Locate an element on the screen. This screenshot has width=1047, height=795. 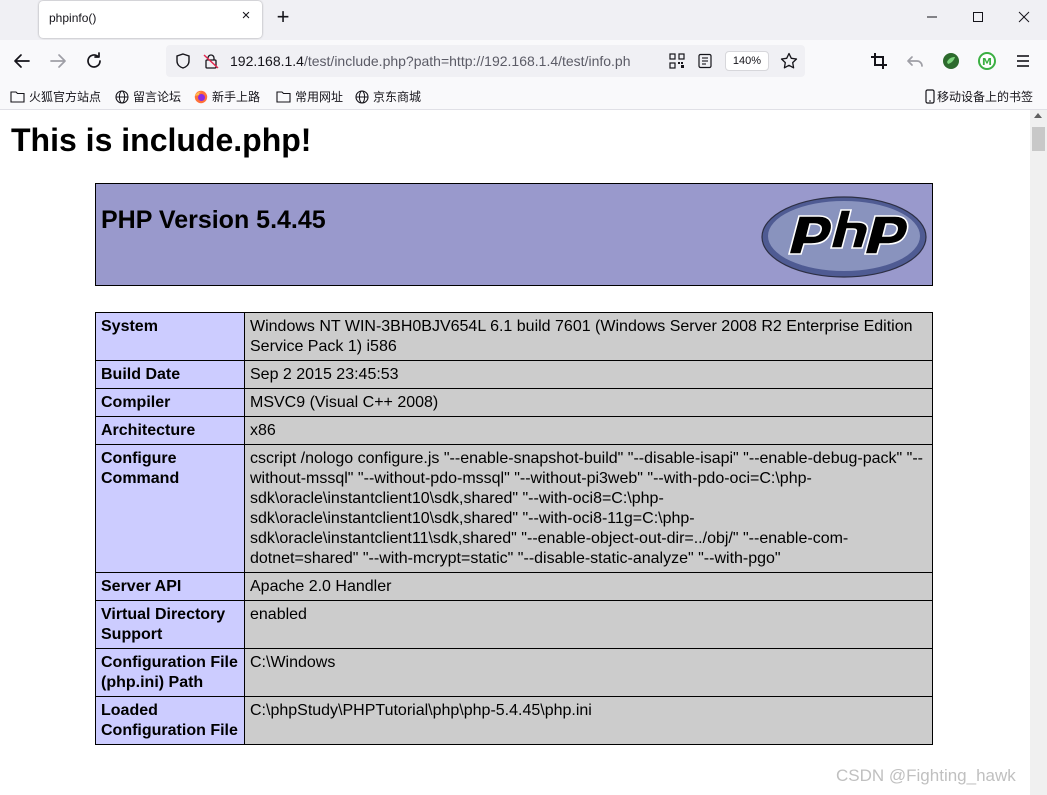
extension-m-icon: M is located at coordinates (987, 61).